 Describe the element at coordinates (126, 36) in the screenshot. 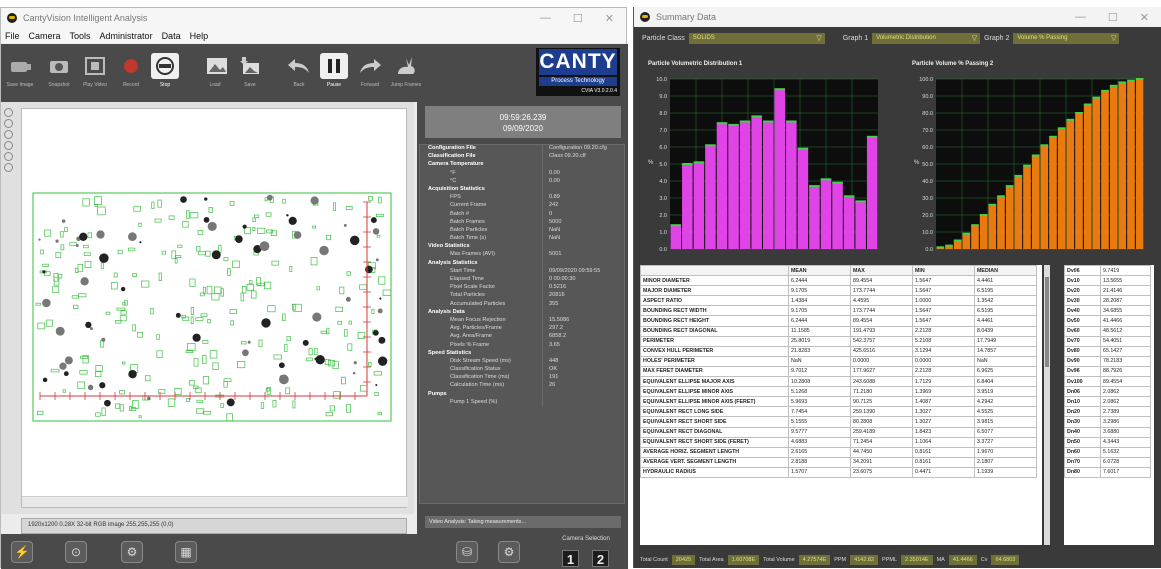

I see `menu-administrator: Administrator` at that location.